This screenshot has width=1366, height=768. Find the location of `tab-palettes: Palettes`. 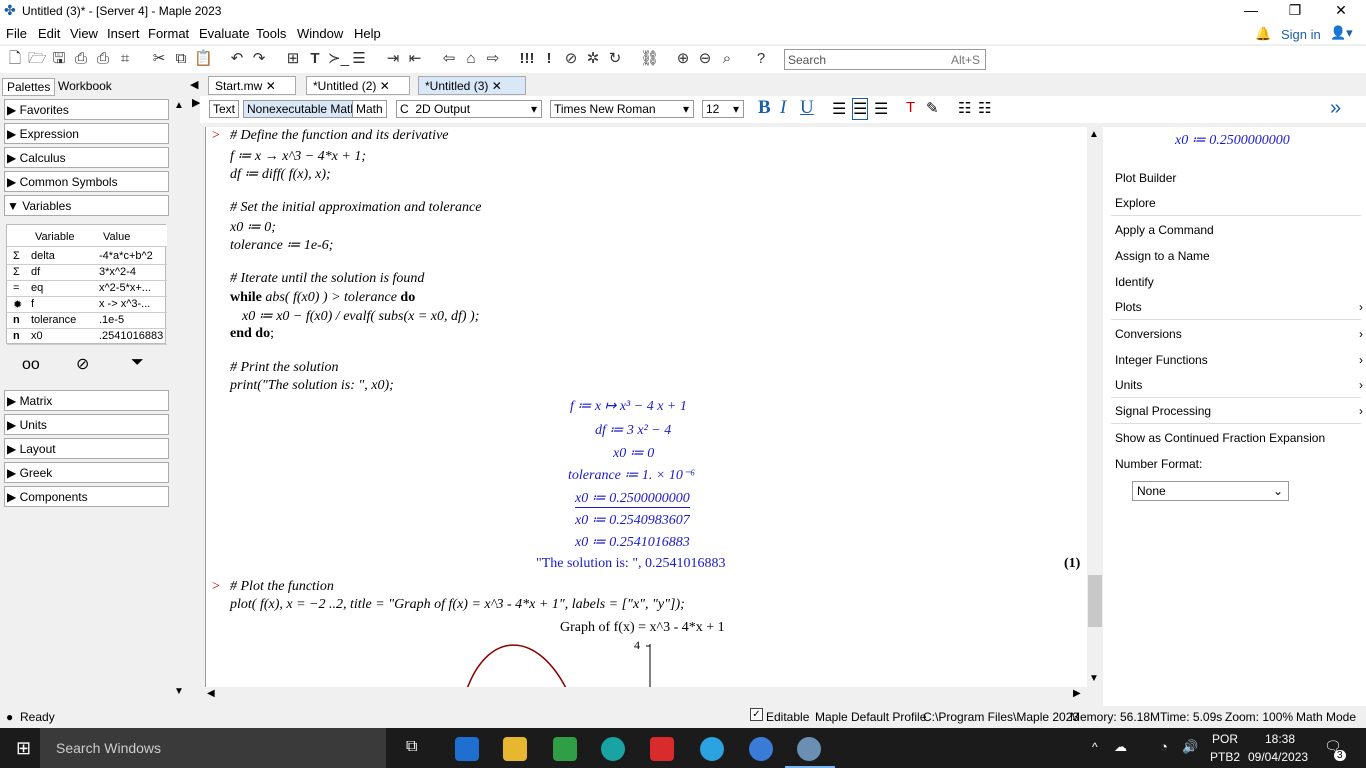

tab-palettes: Palettes is located at coordinates (29, 87).